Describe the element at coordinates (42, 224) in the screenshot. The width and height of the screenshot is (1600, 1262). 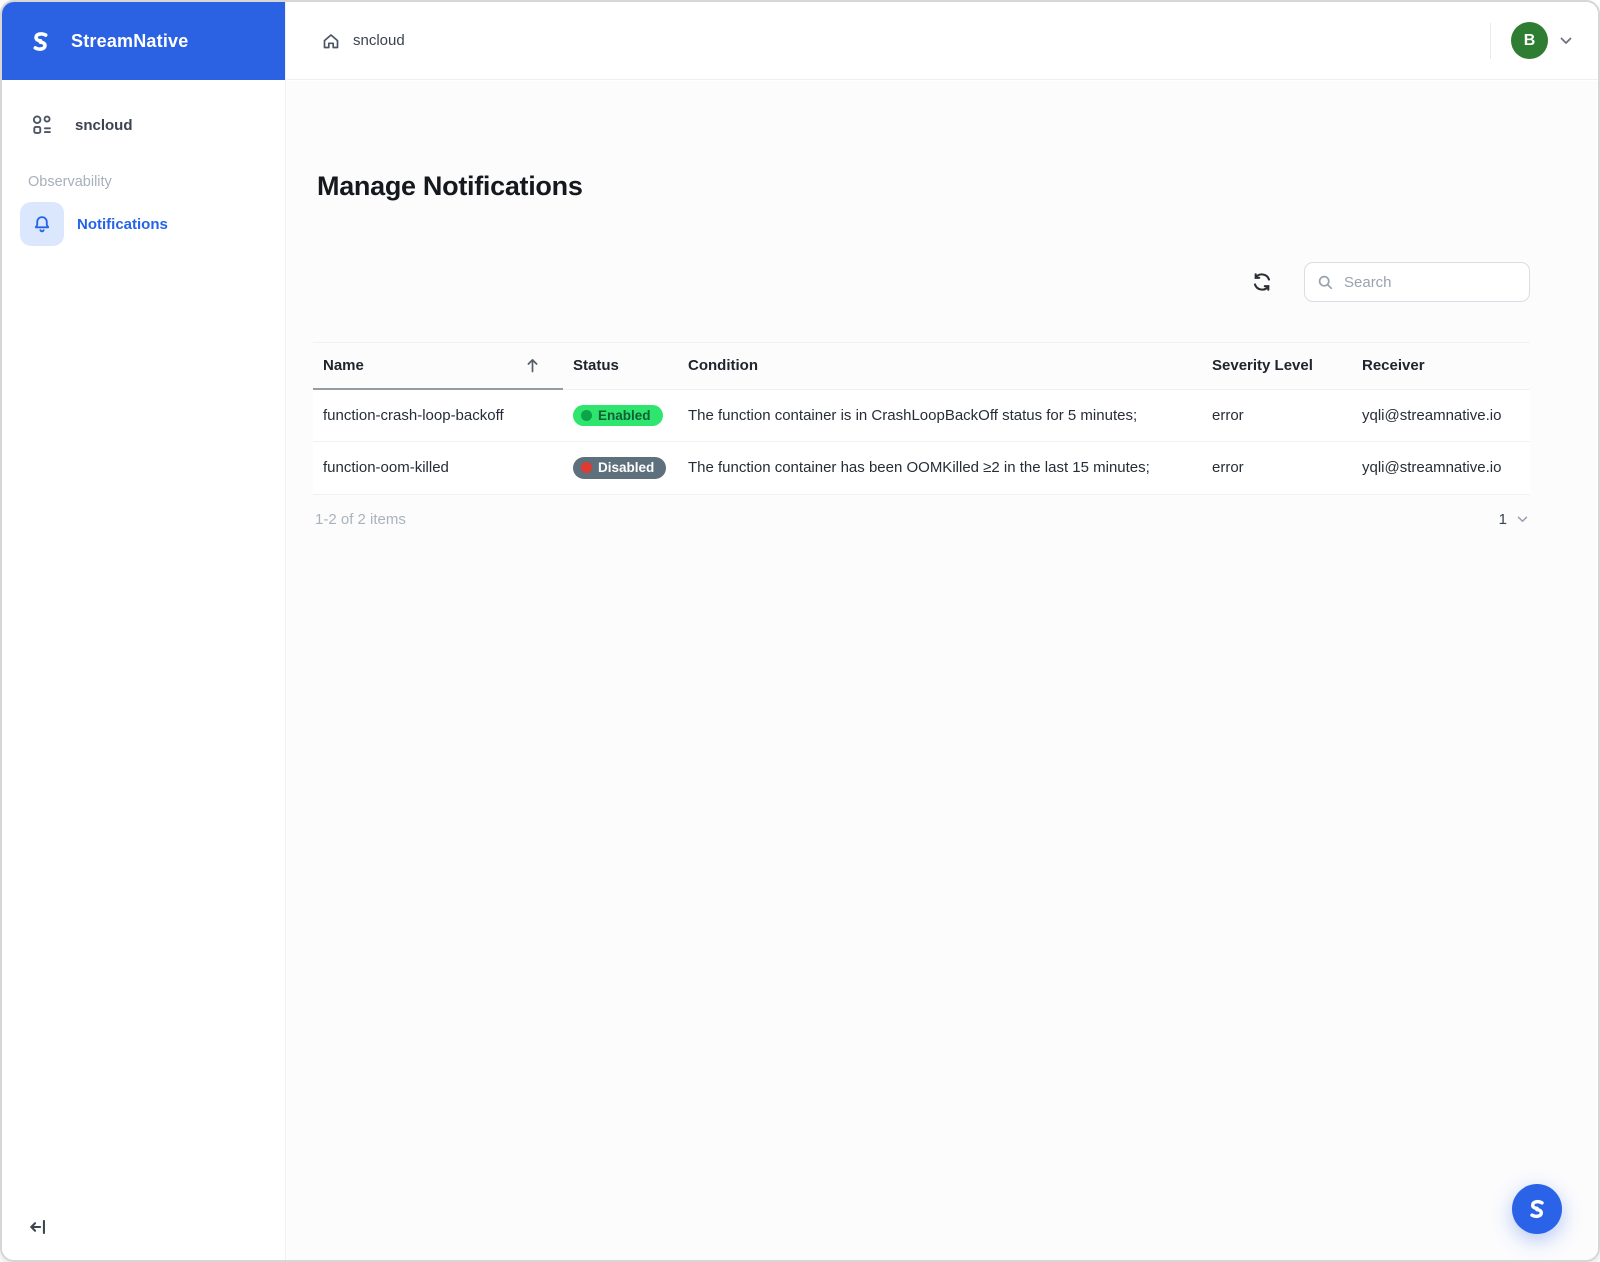
I see `bell-icon` at that location.